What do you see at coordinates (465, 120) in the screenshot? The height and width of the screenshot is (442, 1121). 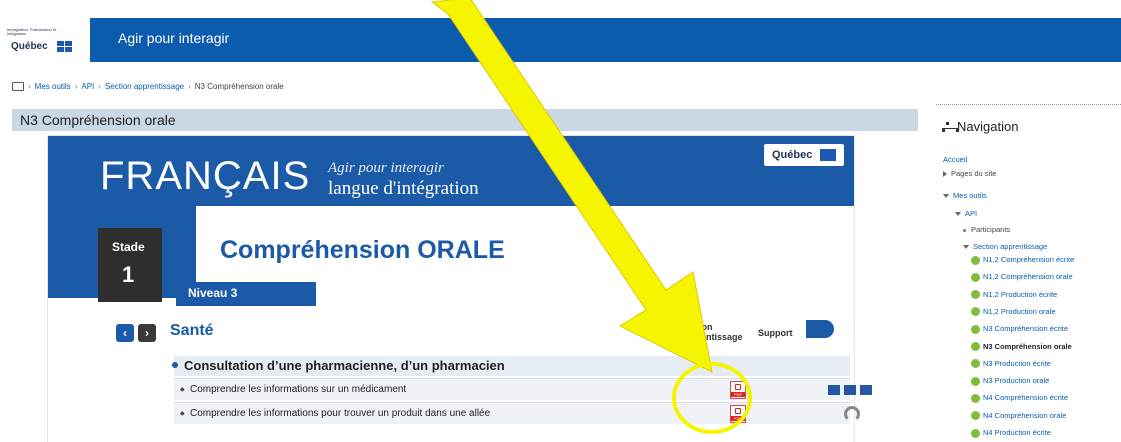 I see `page-title-bar: N3 Compréhension orale` at bounding box center [465, 120].